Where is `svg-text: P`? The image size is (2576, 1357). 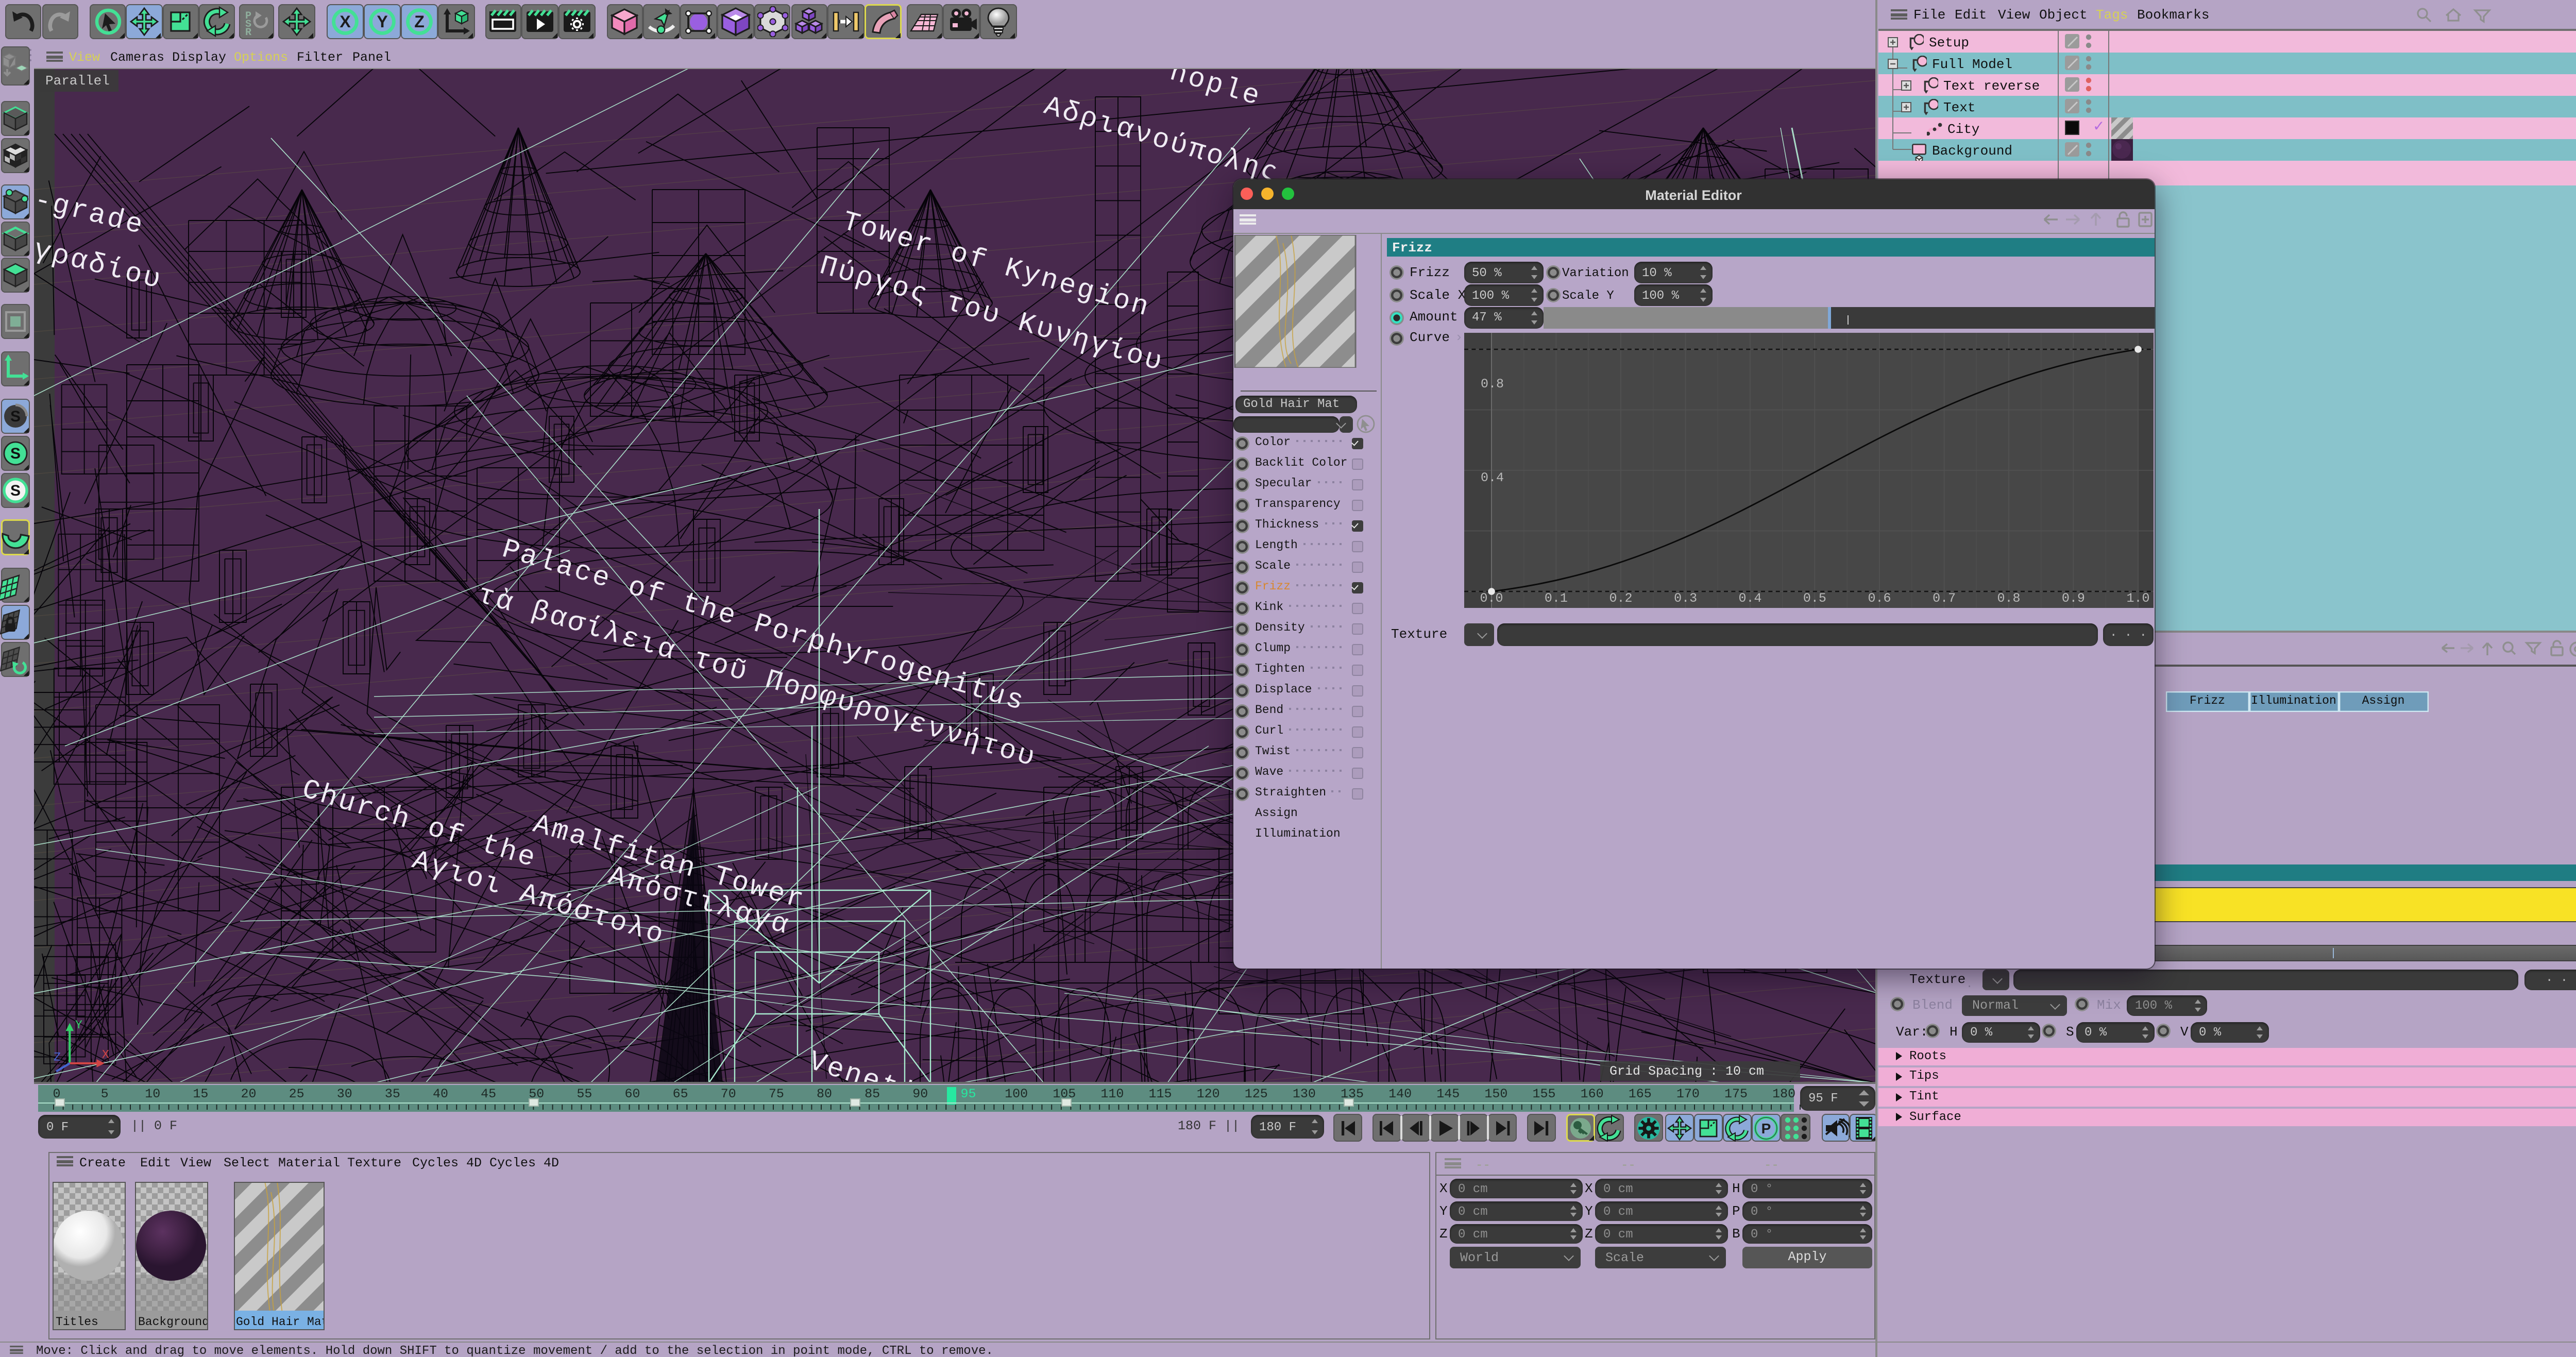
svg-text: P is located at coordinates (1766, 1128).